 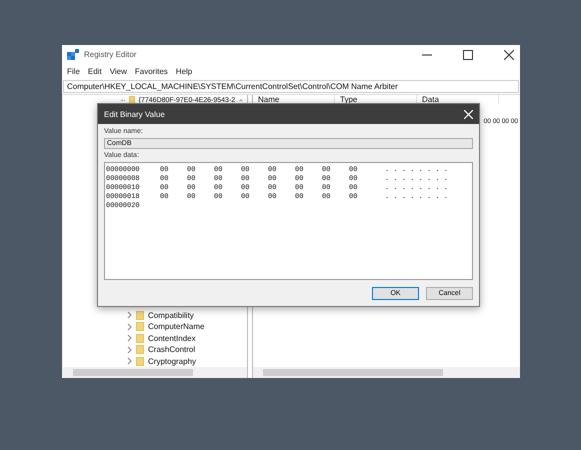 What do you see at coordinates (172, 361) in the screenshot?
I see `tree-item: Cryptography` at bounding box center [172, 361].